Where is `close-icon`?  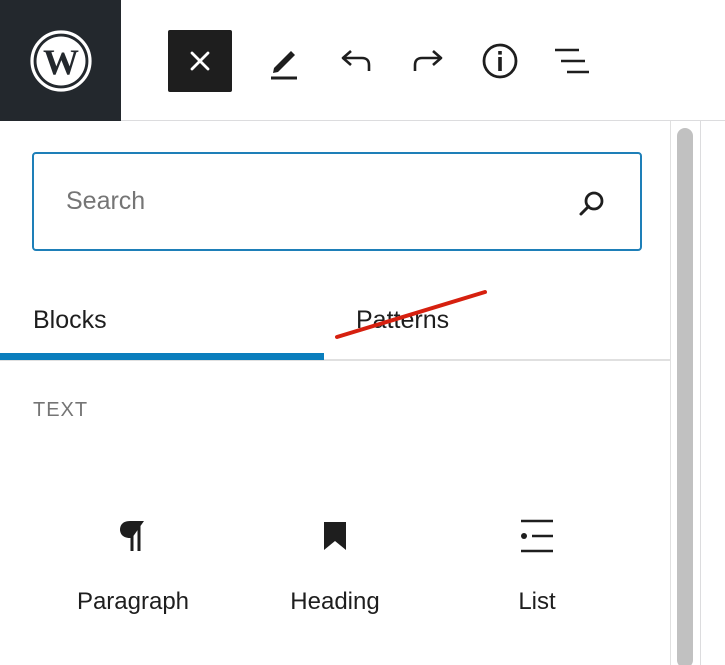 close-icon is located at coordinates (200, 61).